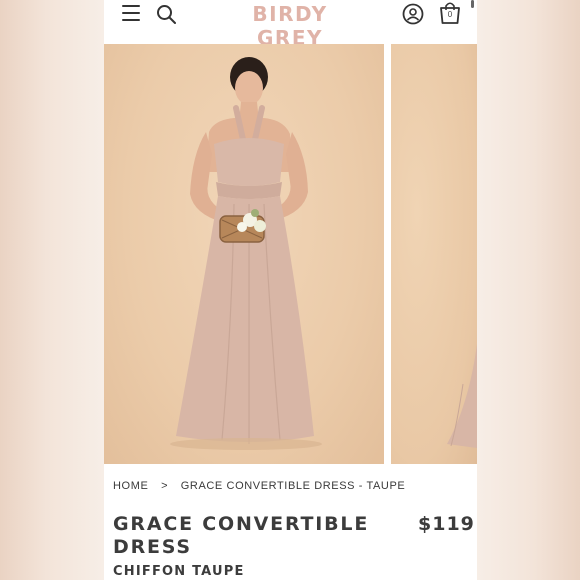 This screenshot has height=580, width=580. What do you see at coordinates (293, 486) in the screenshot?
I see `breadcrumb-current: GRACE CONVERTIBLE DRESS - TAUPE` at bounding box center [293, 486].